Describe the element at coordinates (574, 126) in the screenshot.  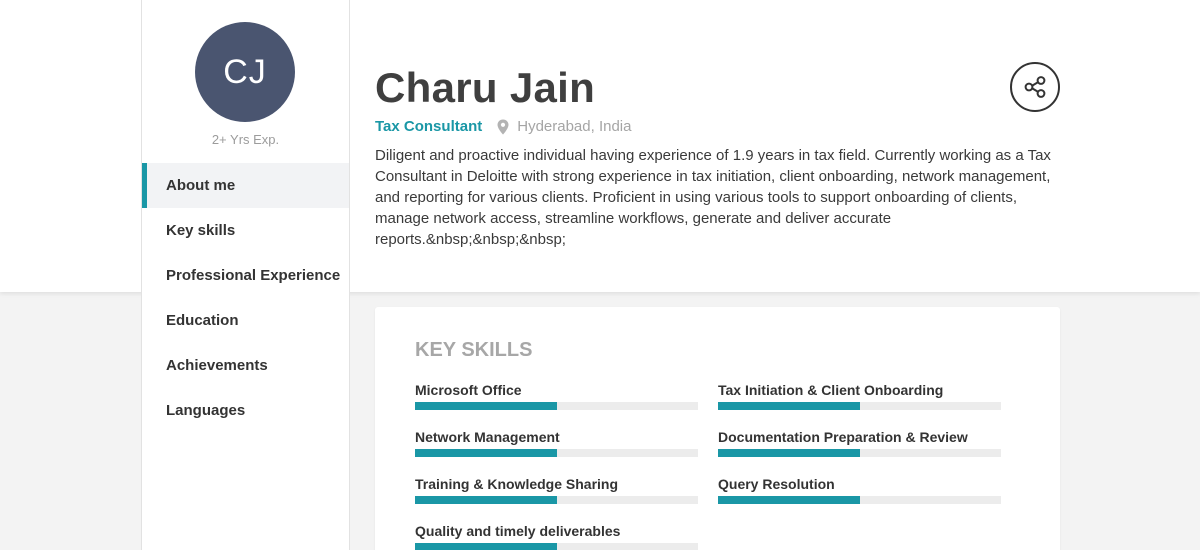
I see `location-text: Hyderabad, India` at that location.